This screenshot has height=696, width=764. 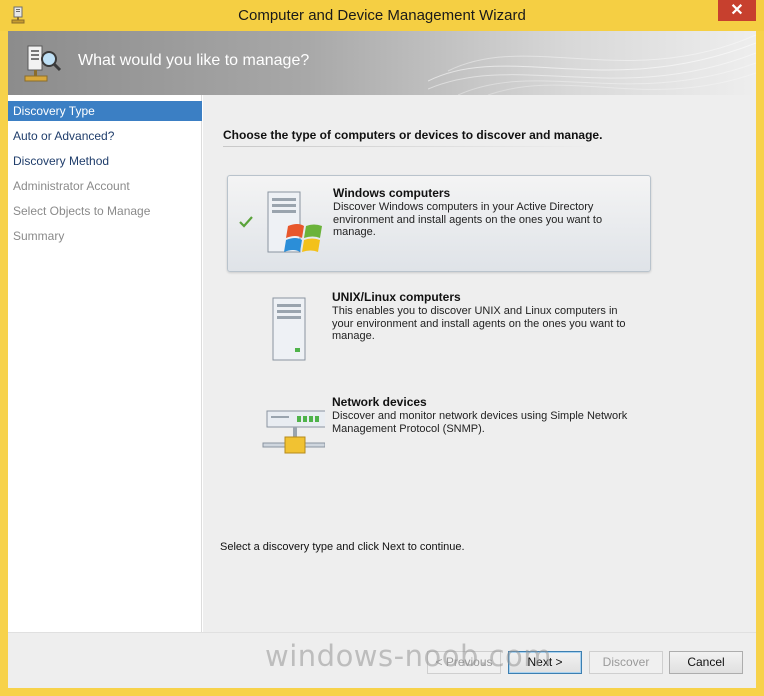 I want to click on nav-step-administrator-account: Administrator Account, so click(x=71, y=186).